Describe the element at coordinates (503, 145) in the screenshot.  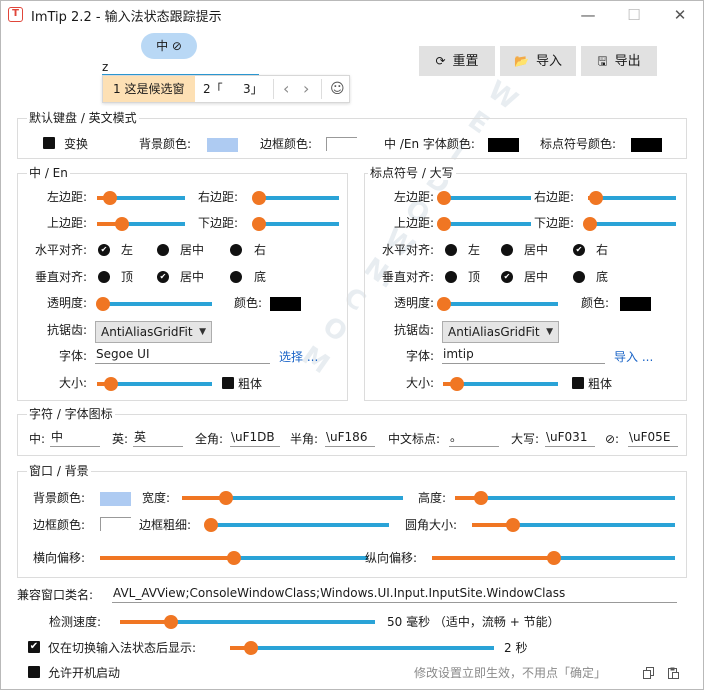
I see `kb-text-color-swatch` at that location.